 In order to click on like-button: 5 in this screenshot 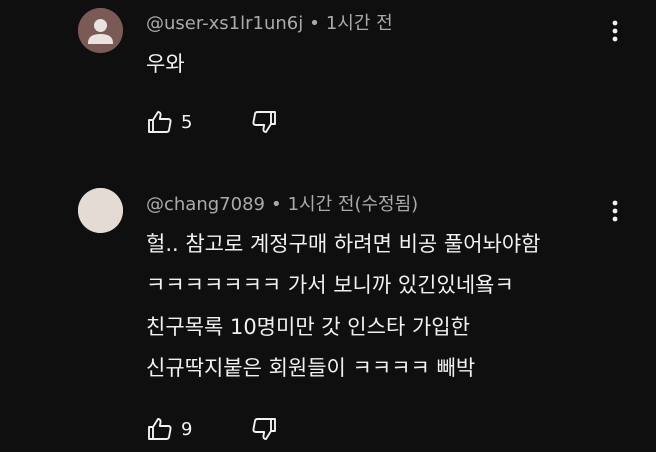, I will do `click(169, 122)`.